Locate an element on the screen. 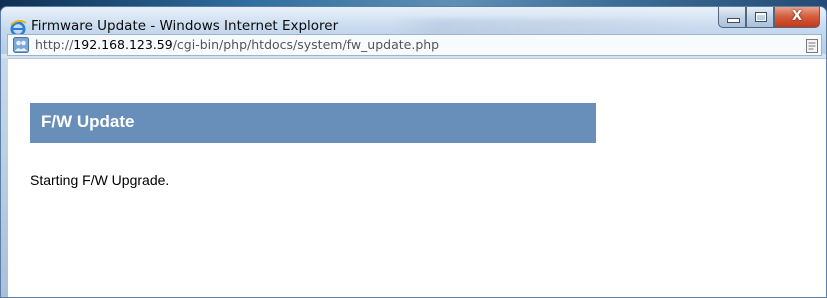 The height and width of the screenshot is (298, 827). close-button: X is located at coordinates (797, 17).